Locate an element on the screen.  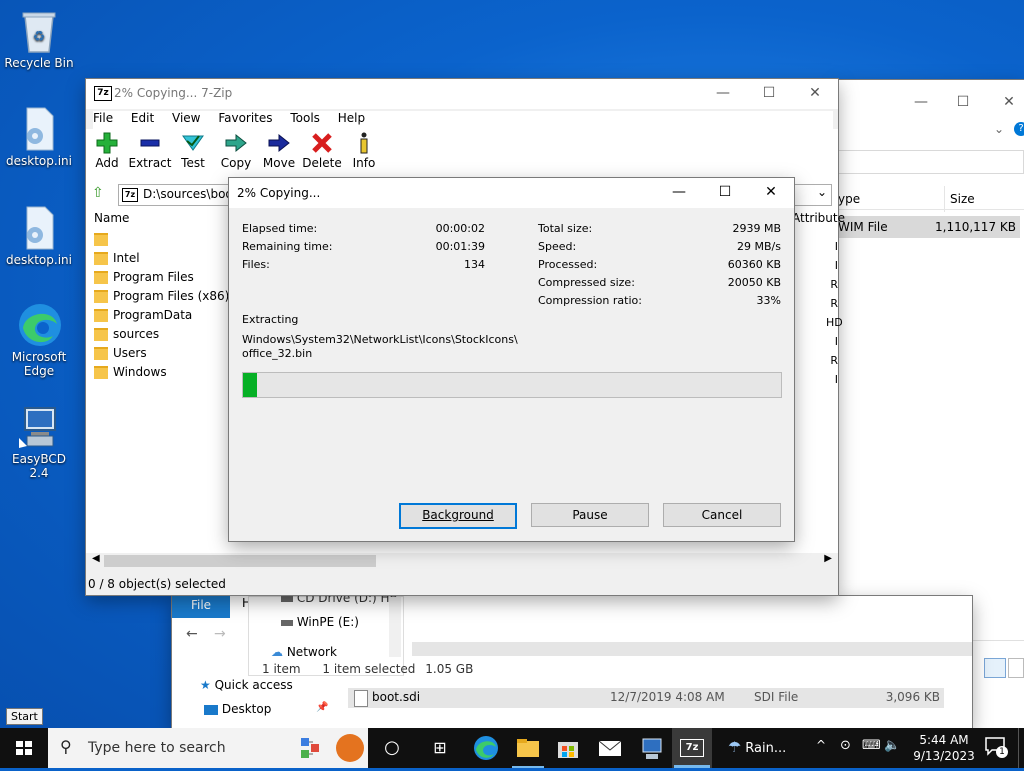
easybcd-shortcut: EasyBCD 2.4 is located at coordinates (39, 442).